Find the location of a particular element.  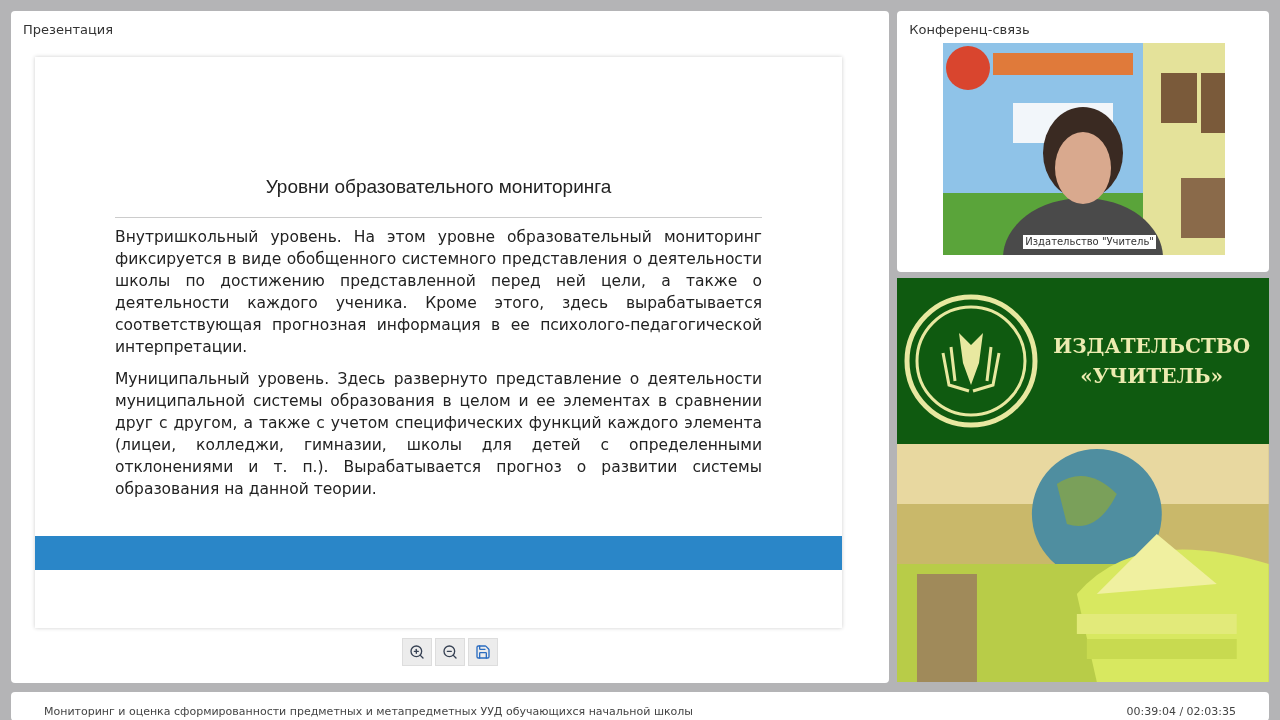

save-icon is located at coordinates (483, 652).